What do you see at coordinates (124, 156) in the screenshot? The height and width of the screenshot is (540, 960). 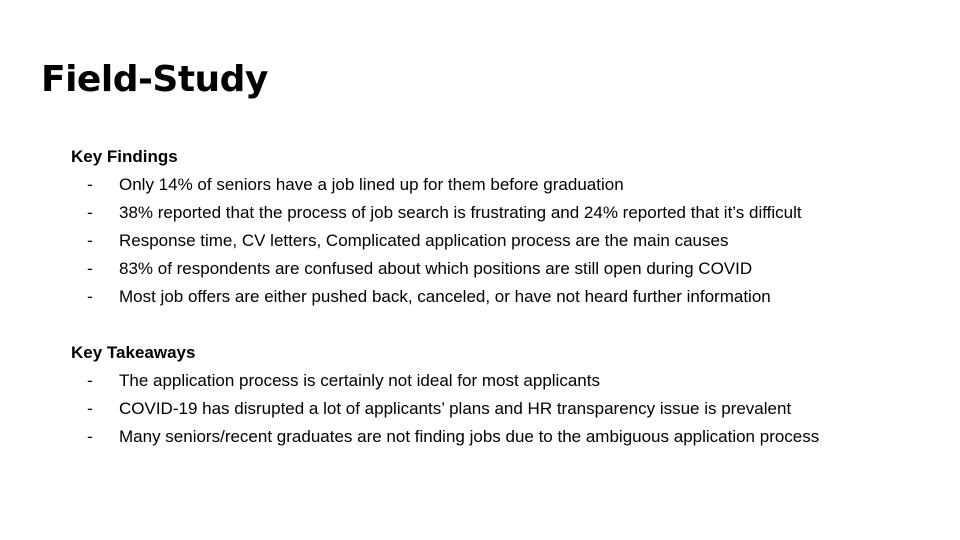 I see `section-heading-key-findings: Key Findings` at bounding box center [124, 156].